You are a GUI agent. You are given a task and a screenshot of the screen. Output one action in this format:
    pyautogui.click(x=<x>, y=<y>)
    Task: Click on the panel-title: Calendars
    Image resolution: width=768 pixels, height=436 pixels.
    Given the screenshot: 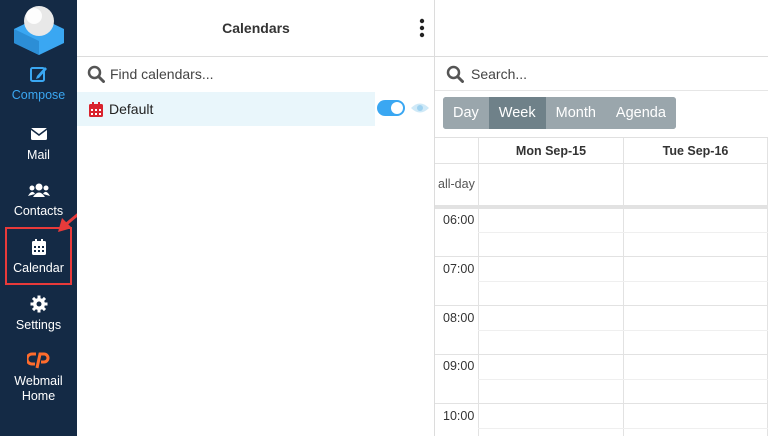 What is the action you would take?
    pyautogui.click(x=256, y=28)
    